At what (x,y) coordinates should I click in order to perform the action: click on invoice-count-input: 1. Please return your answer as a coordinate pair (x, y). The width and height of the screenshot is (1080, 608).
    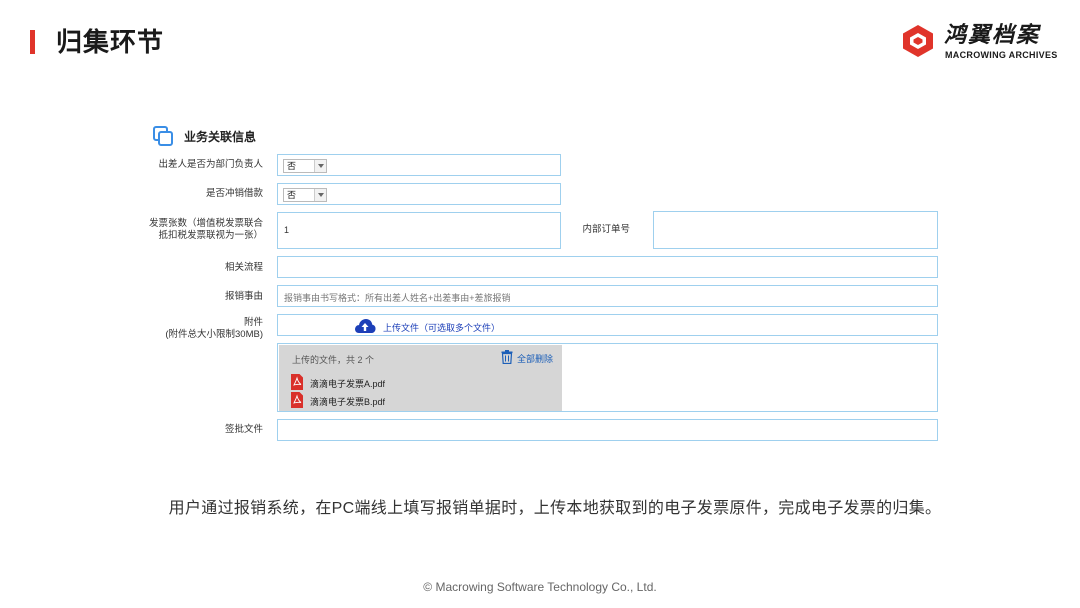
    Looking at the image, I should click on (419, 230).